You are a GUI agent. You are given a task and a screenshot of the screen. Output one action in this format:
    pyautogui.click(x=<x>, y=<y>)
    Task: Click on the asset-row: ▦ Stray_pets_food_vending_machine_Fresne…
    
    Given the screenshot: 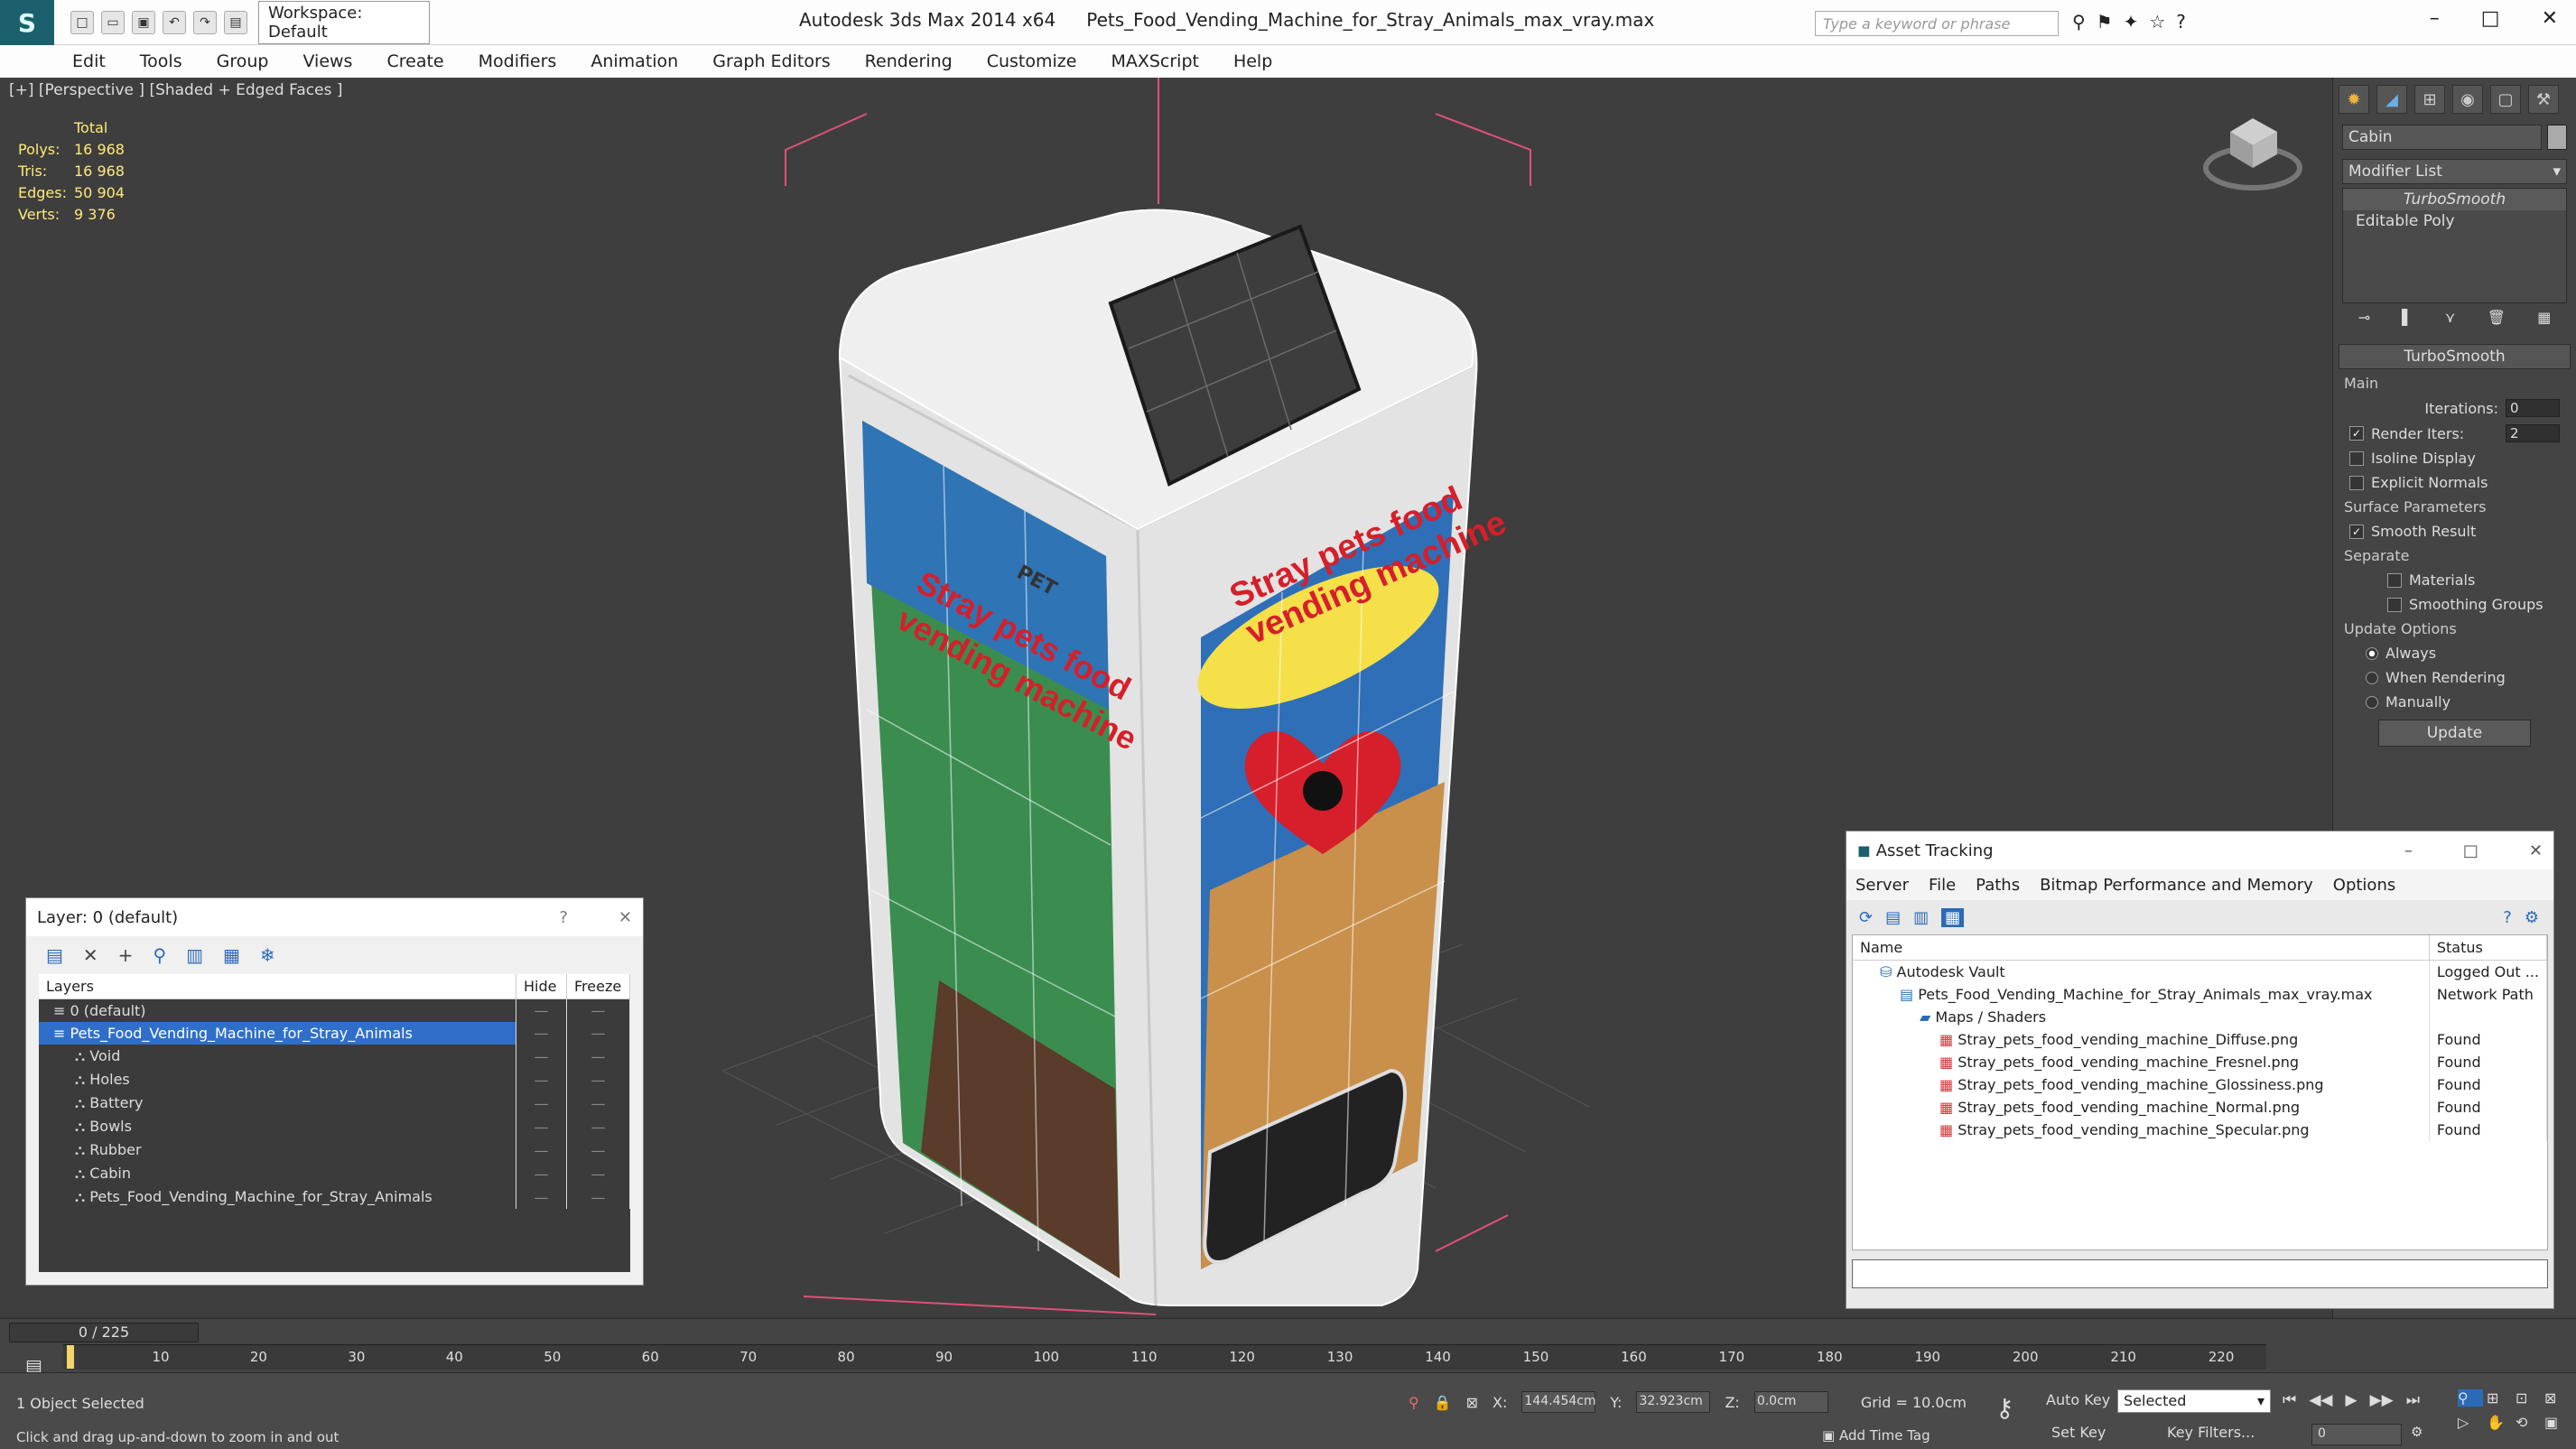 What is the action you would take?
    pyautogui.click(x=2200, y=1062)
    